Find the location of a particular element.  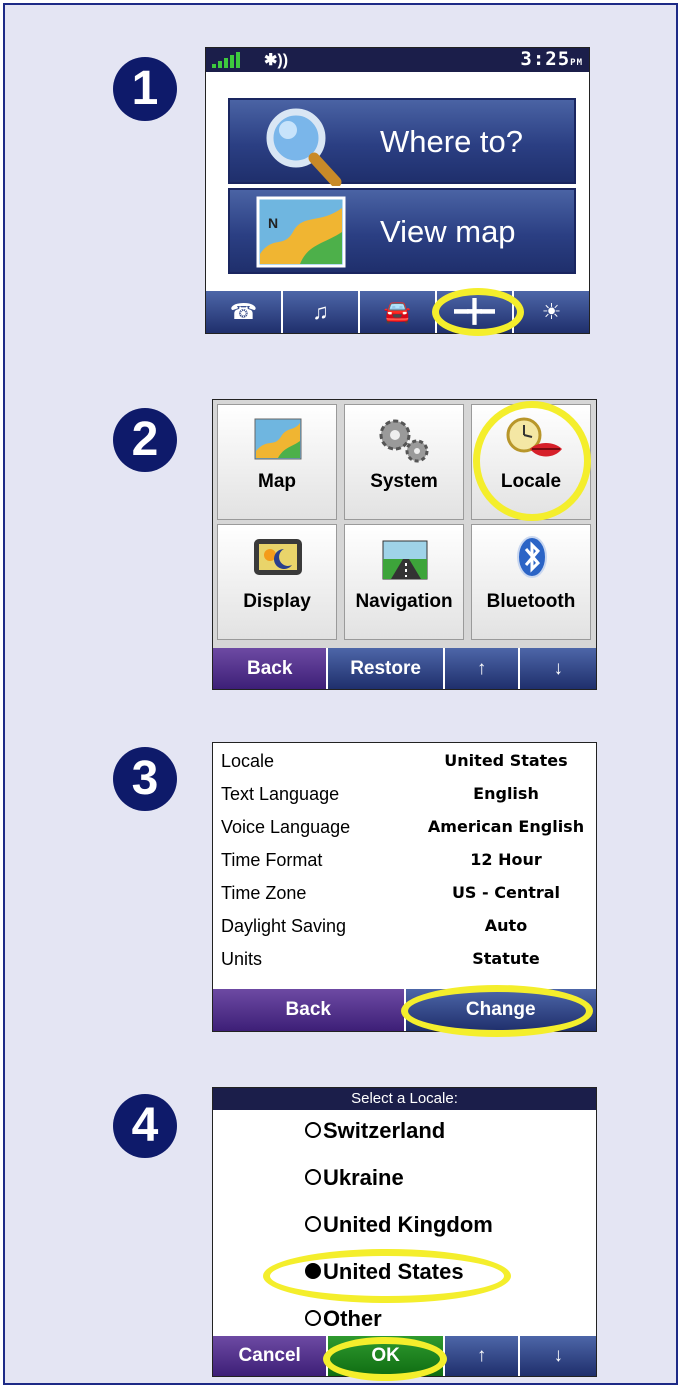

daylight-saving-row: Daylight Saving Auto is located at coordinates (404, 926).